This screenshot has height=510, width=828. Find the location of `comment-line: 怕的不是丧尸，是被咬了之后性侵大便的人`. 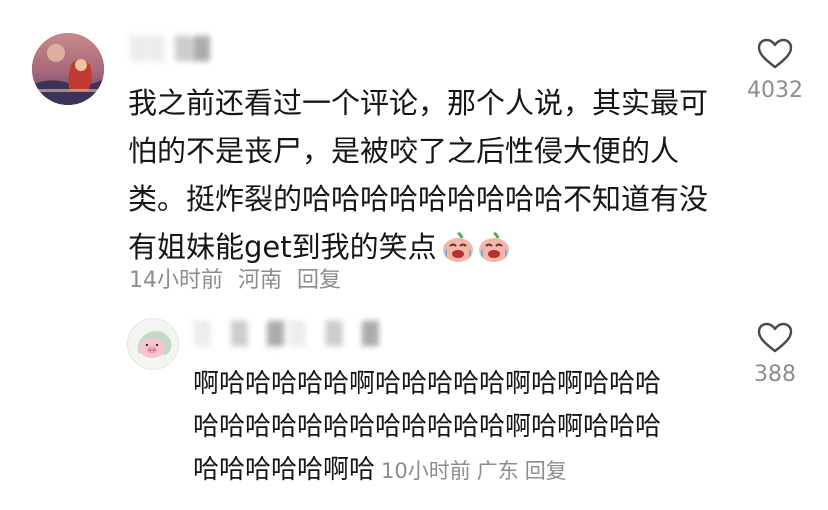

comment-line: 怕的不是丧尸，是被咬了之后性侵大便的人 is located at coordinates (404, 151).